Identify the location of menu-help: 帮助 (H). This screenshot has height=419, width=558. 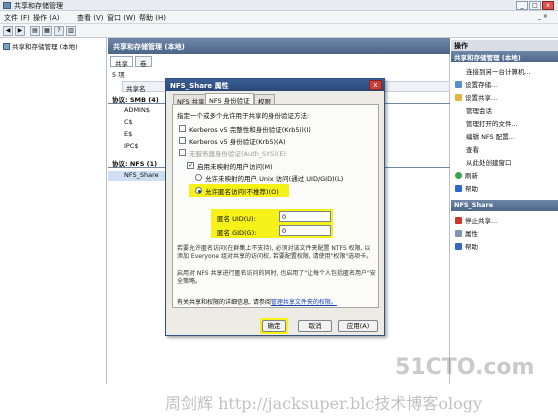
(152, 18).